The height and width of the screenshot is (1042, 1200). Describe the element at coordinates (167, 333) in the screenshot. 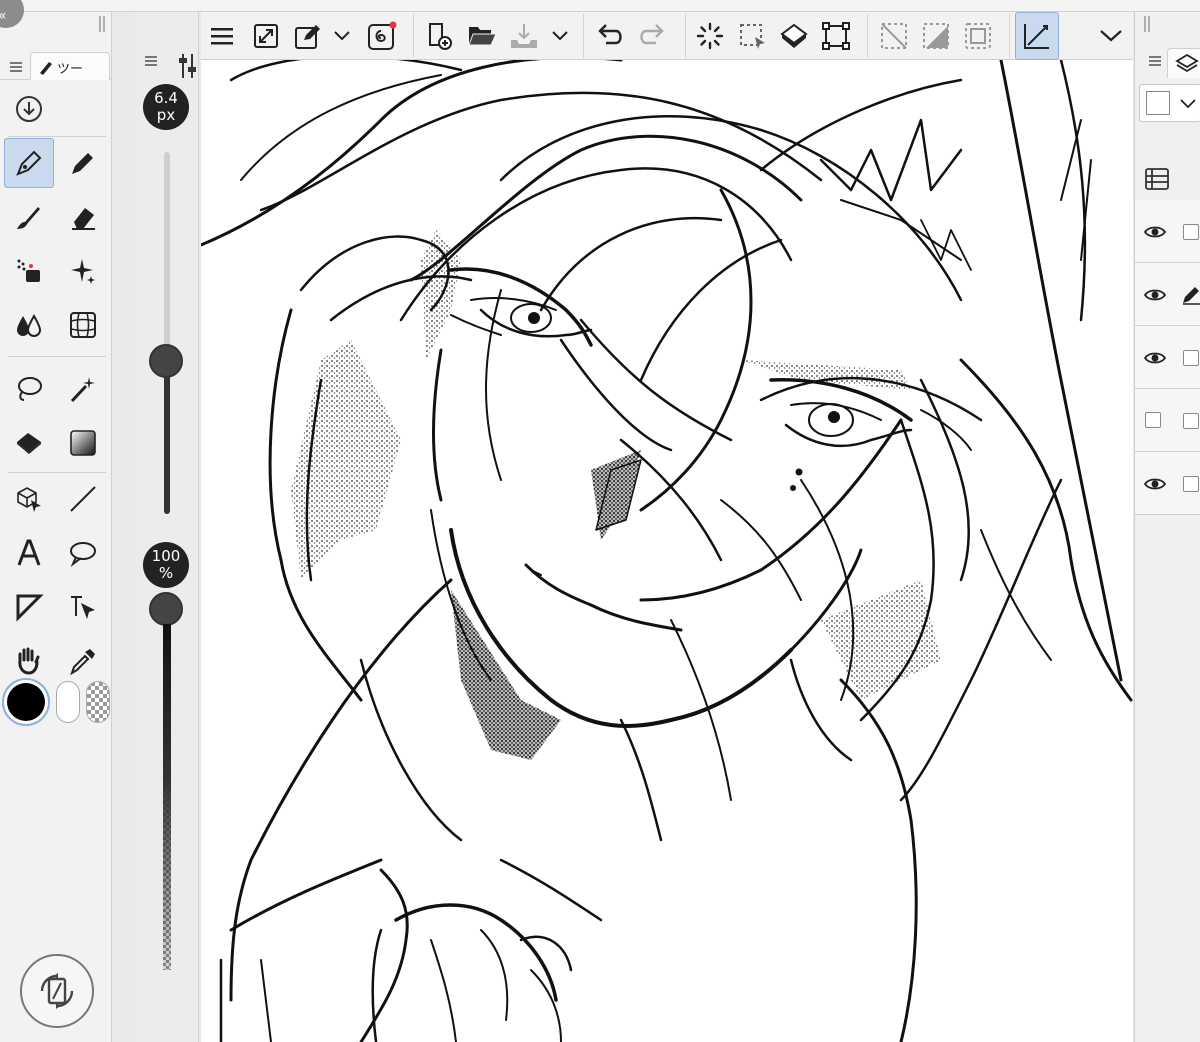

I see `brush-size-slider` at that location.